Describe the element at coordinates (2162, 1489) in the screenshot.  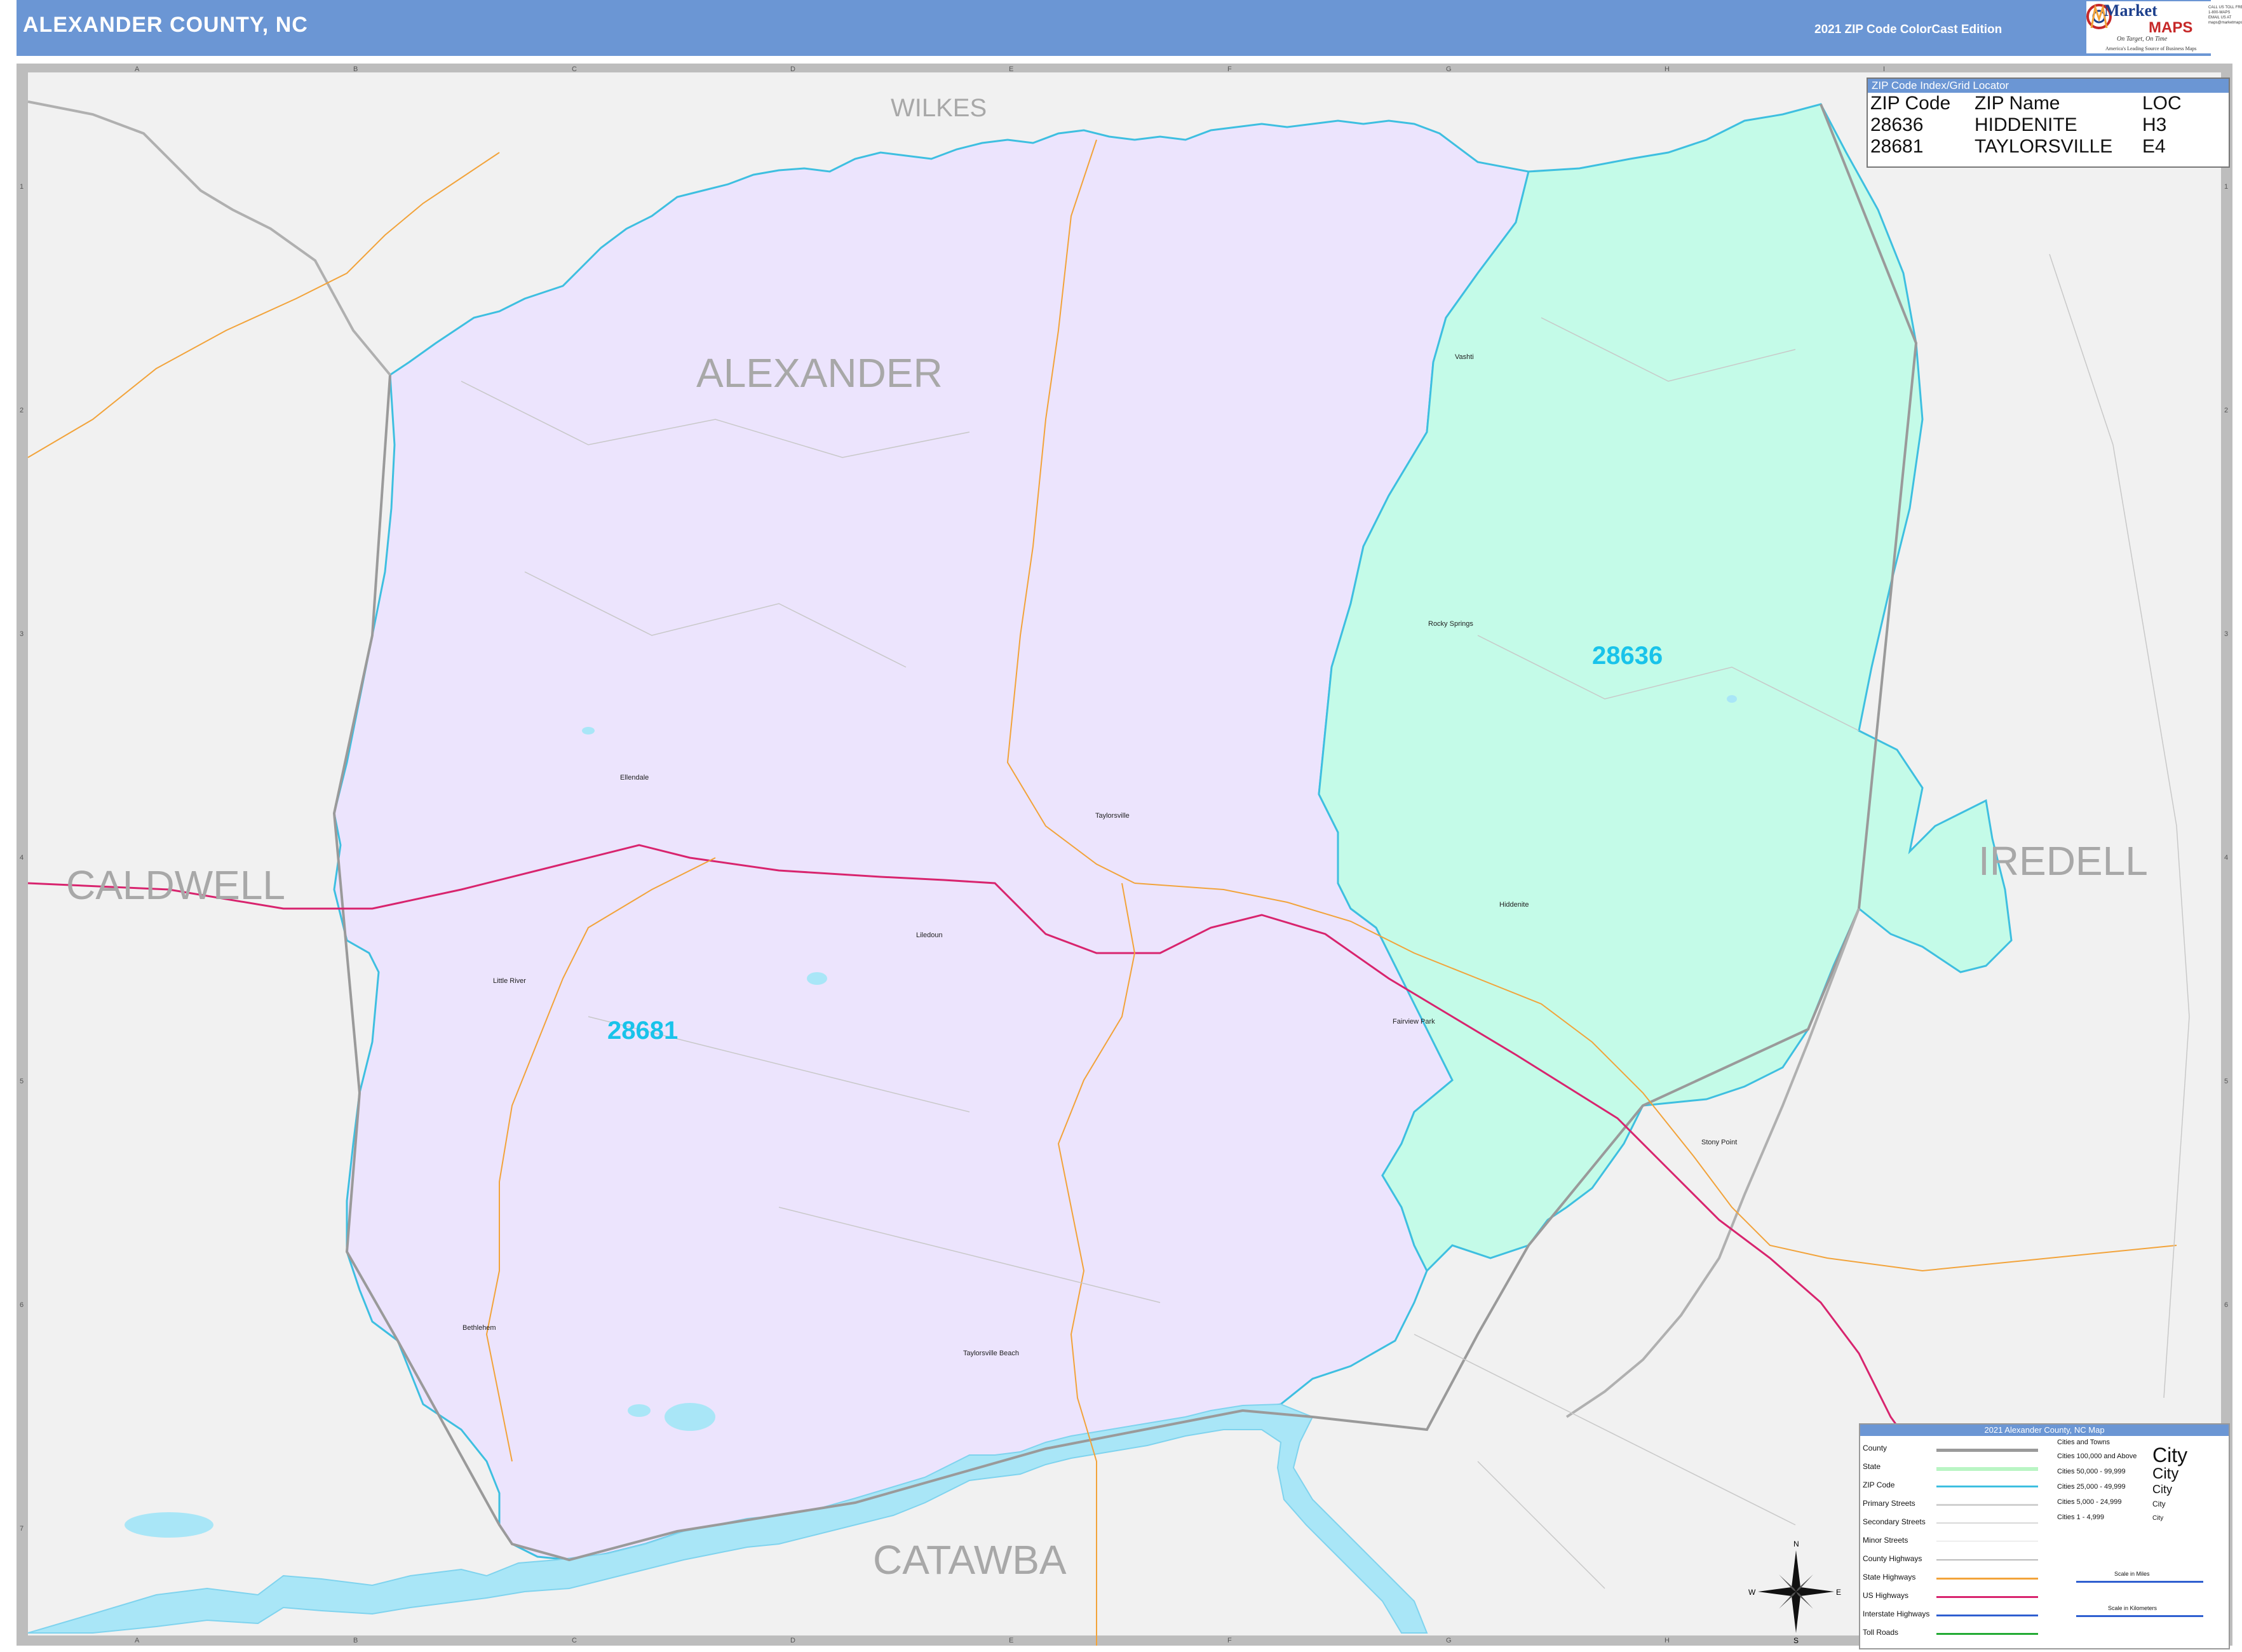
I see `legend-city-sample-3: City` at that location.